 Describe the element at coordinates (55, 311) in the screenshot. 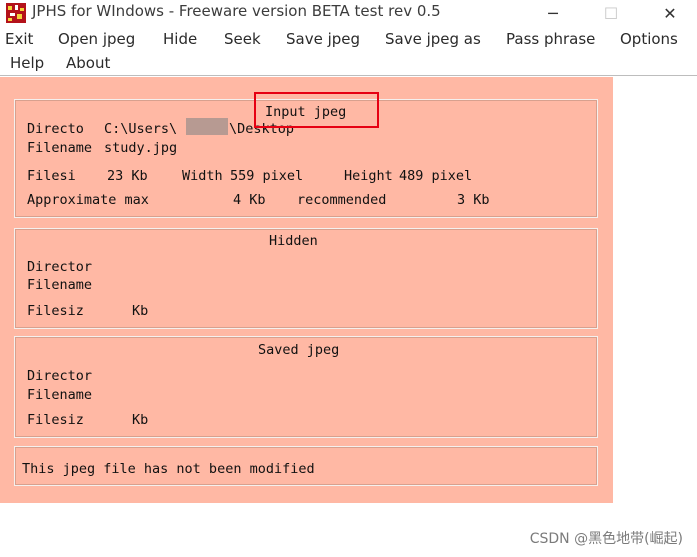

I see `hidden-filesize-label: Filesiz` at that location.